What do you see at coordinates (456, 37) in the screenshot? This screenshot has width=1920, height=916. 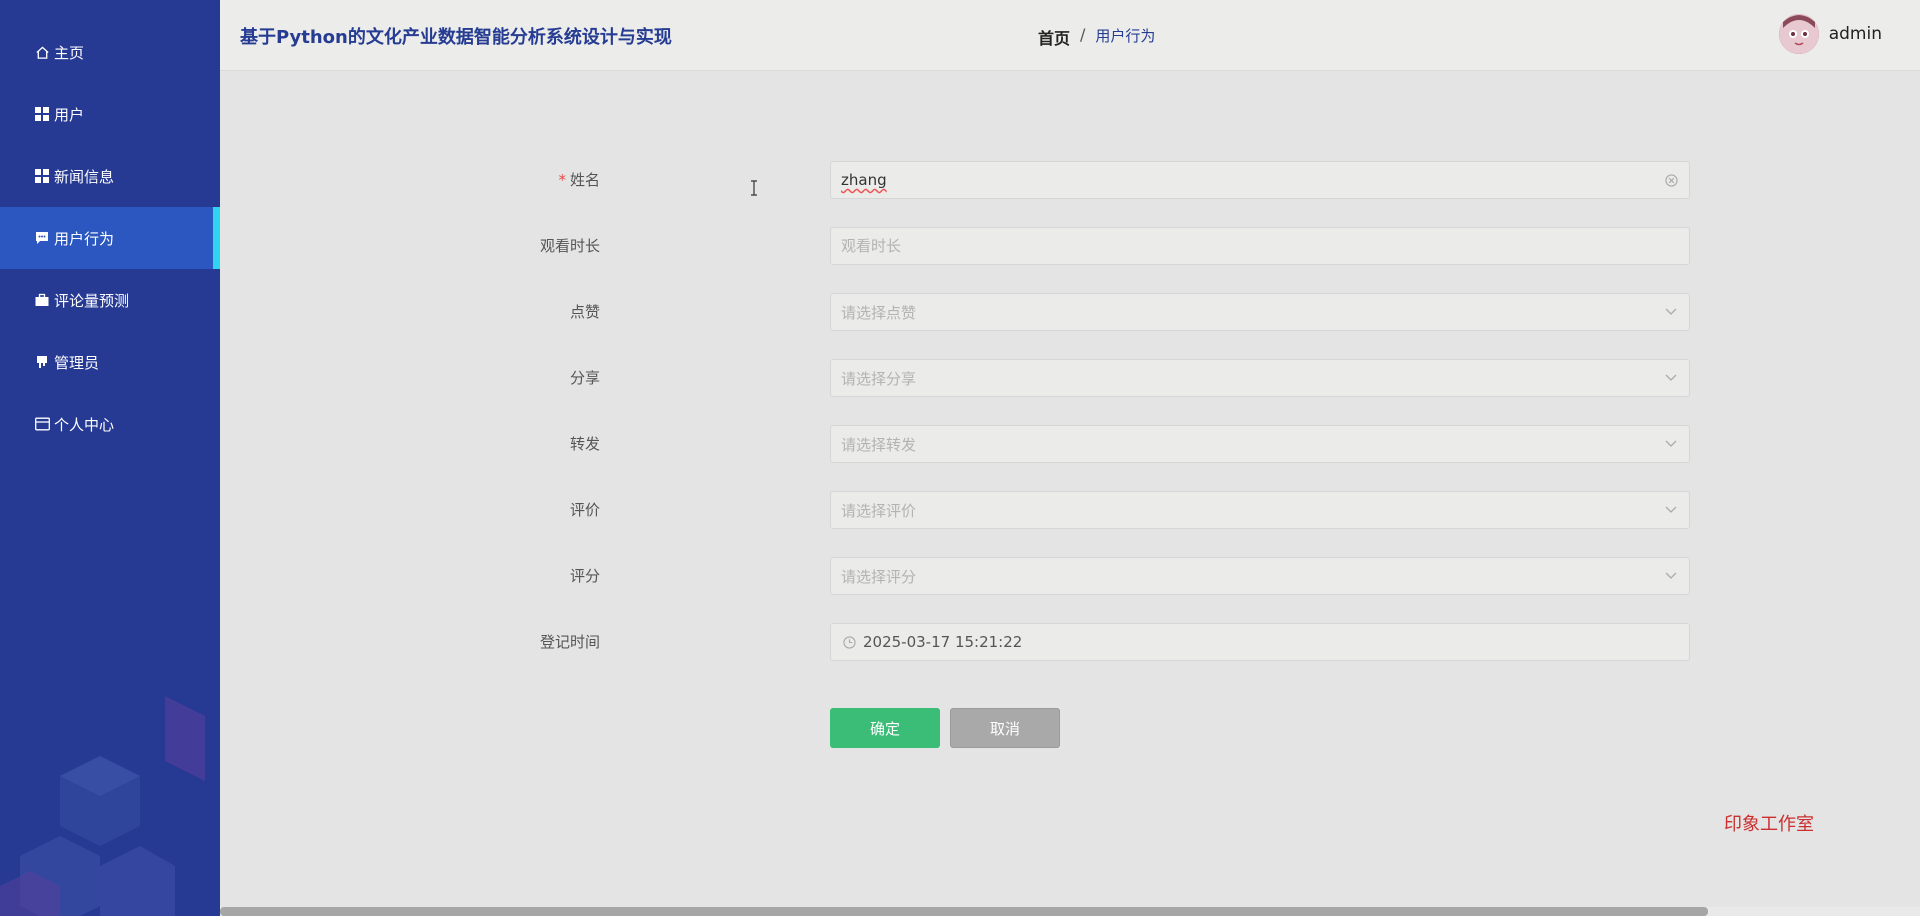 I see `app-title: 基于Python的文化产业数据智能分析系统设计与实现` at bounding box center [456, 37].